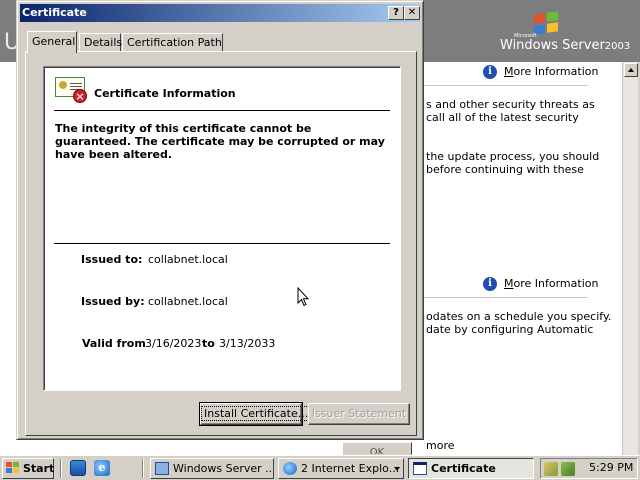 This screenshot has width=640, height=480. I want to click on valid-from-value: 3/16/2023, so click(173, 343).